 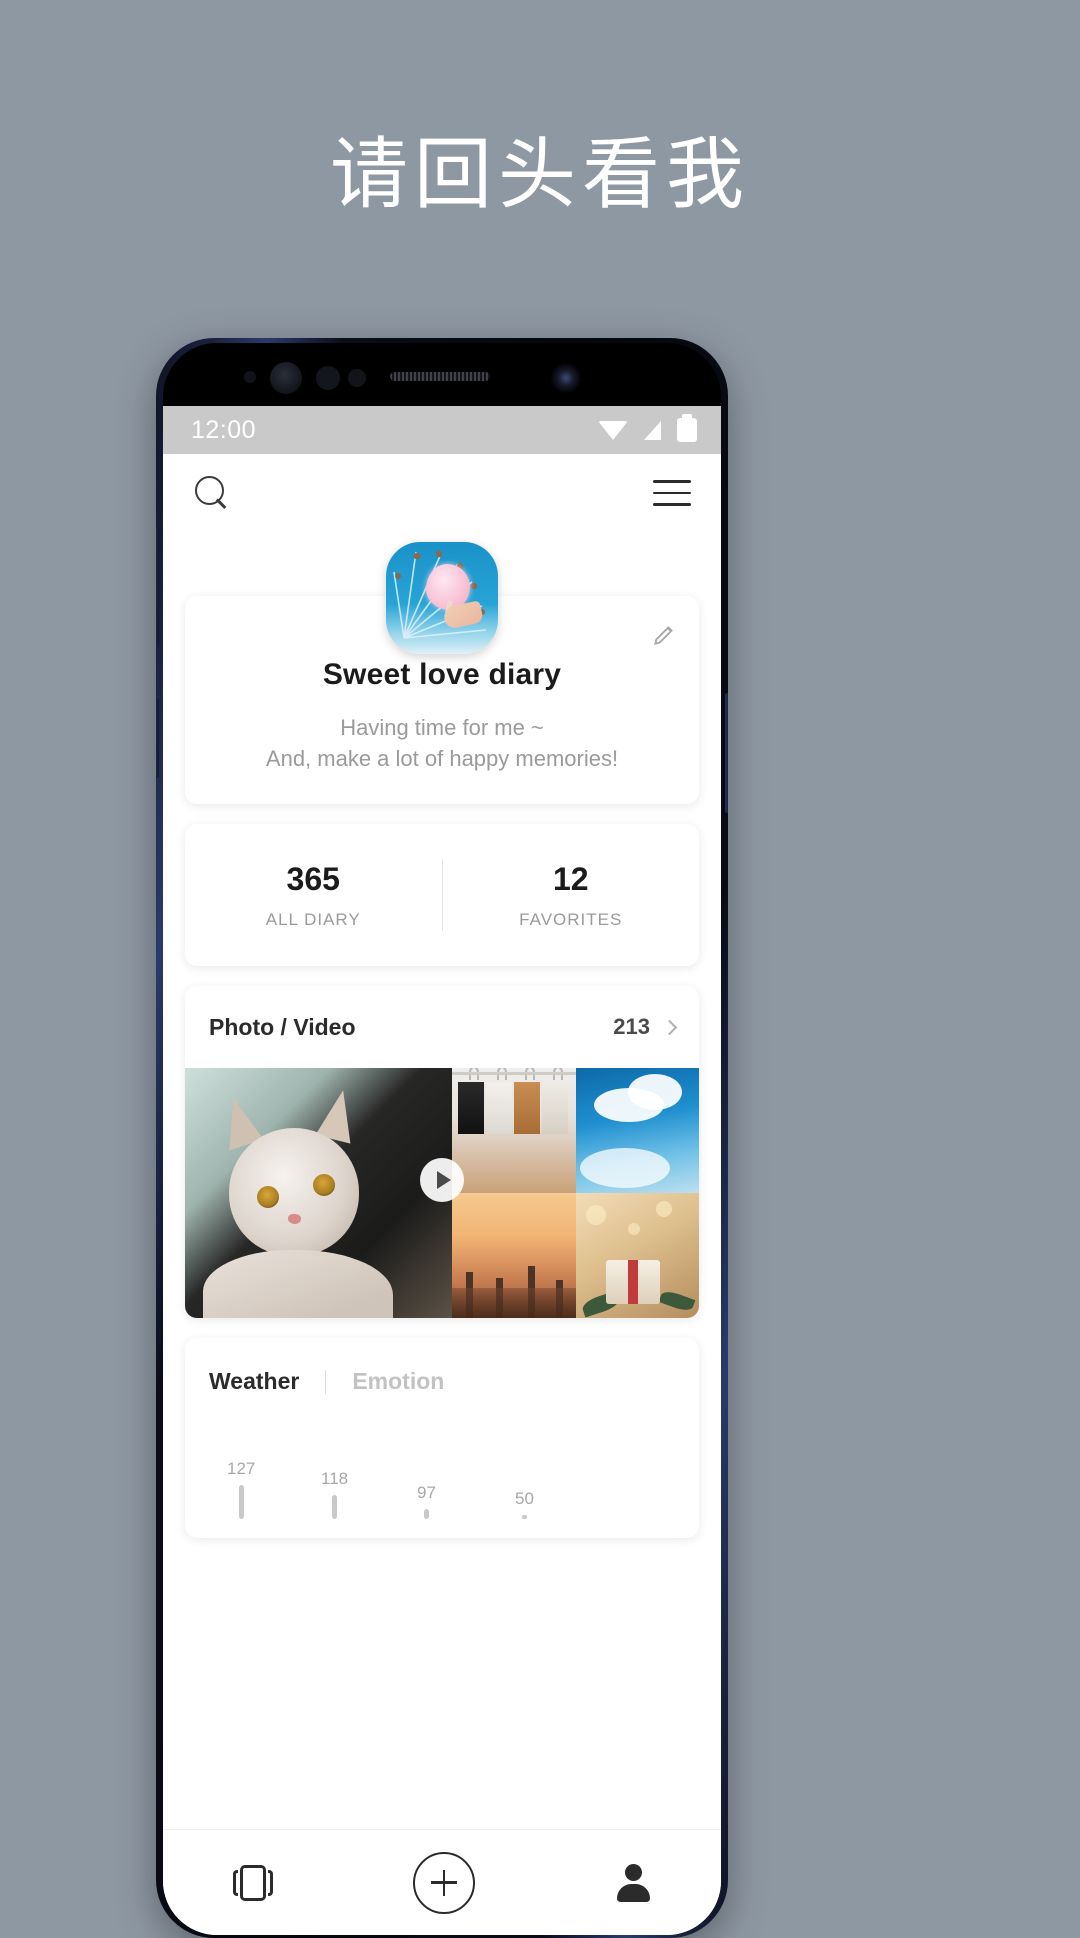 What do you see at coordinates (442, 493) in the screenshot?
I see `app-bar` at bounding box center [442, 493].